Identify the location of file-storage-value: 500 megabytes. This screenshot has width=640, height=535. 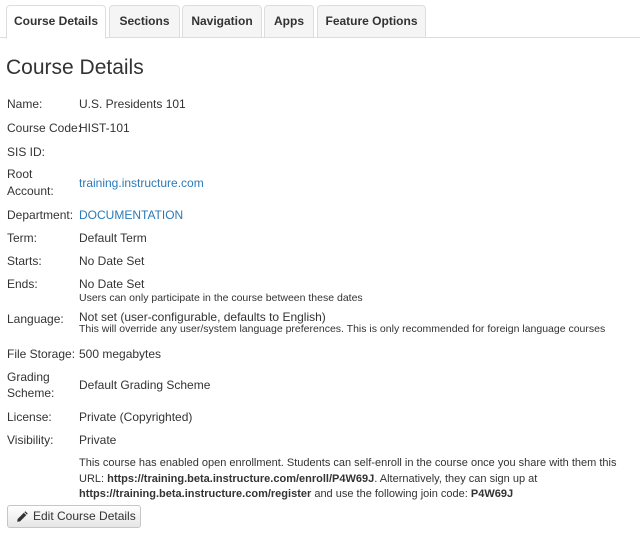
(120, 354).